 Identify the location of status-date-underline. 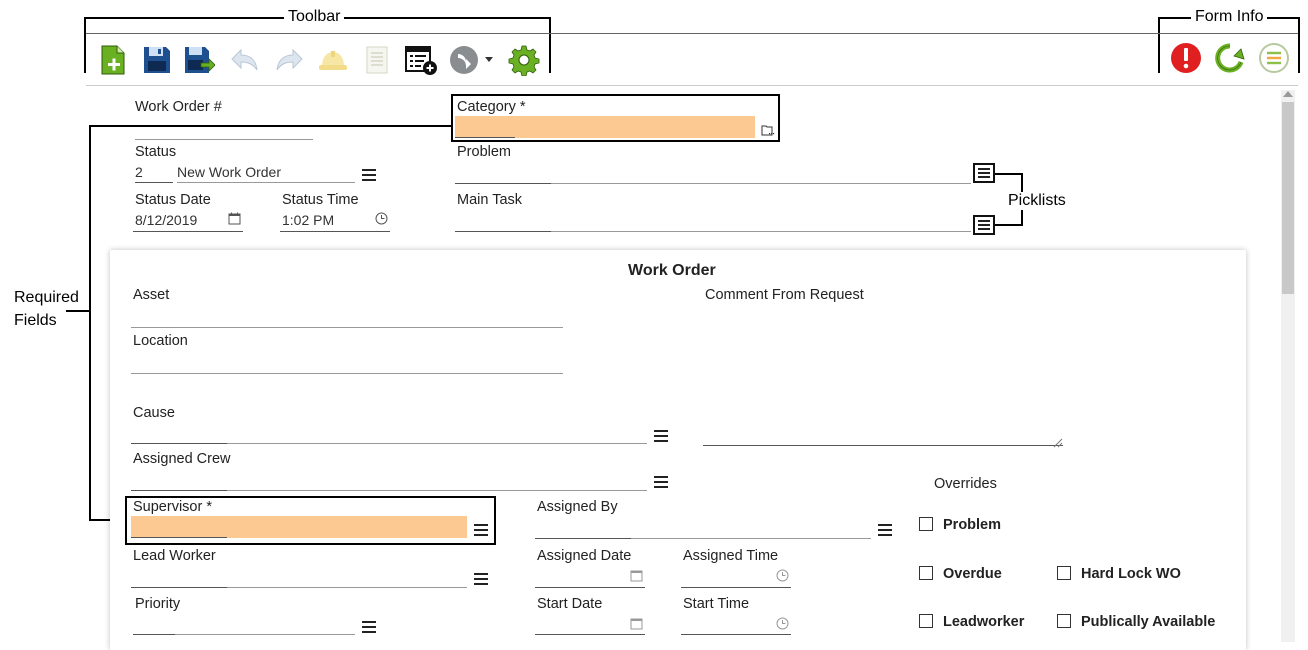
(188, 231).